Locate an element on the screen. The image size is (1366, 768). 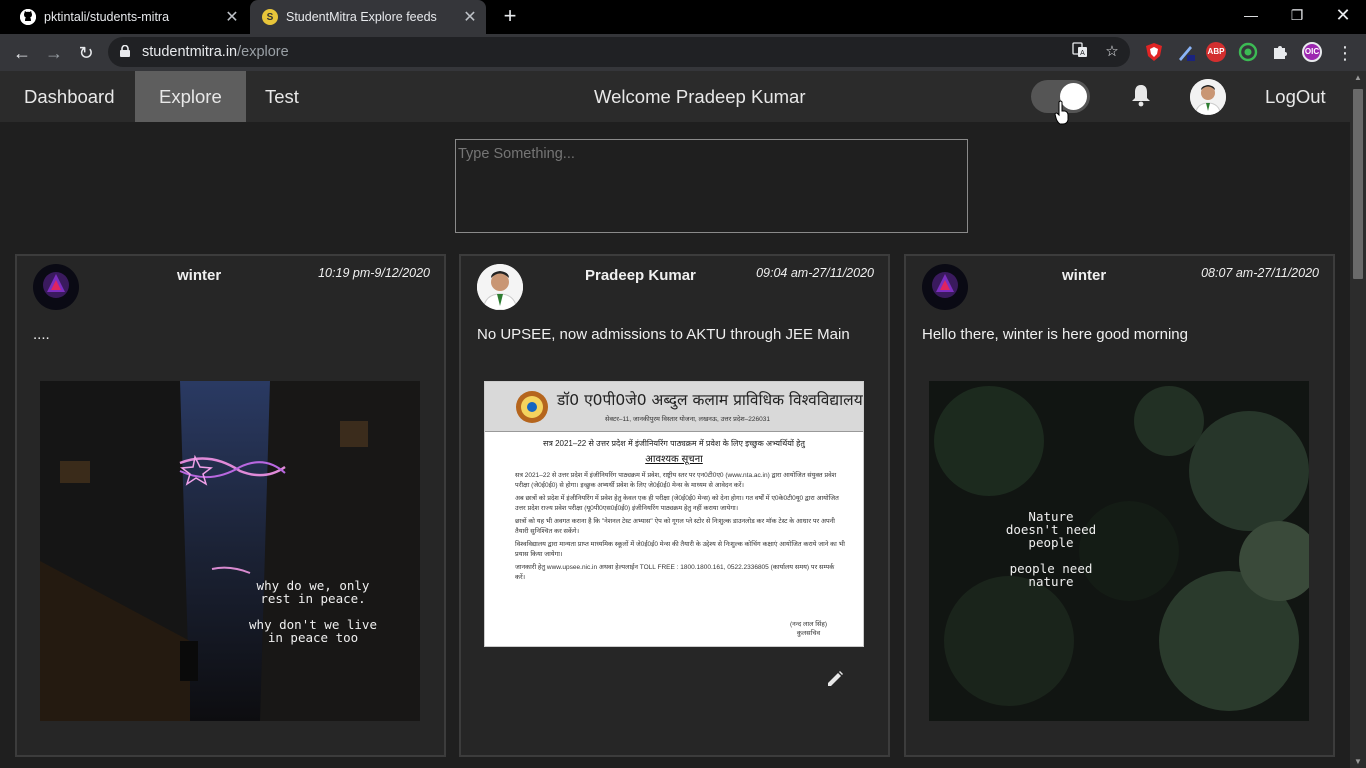
post-timestamp: 09:04 am-27/11/2020 is located at coordinates (815, 273).